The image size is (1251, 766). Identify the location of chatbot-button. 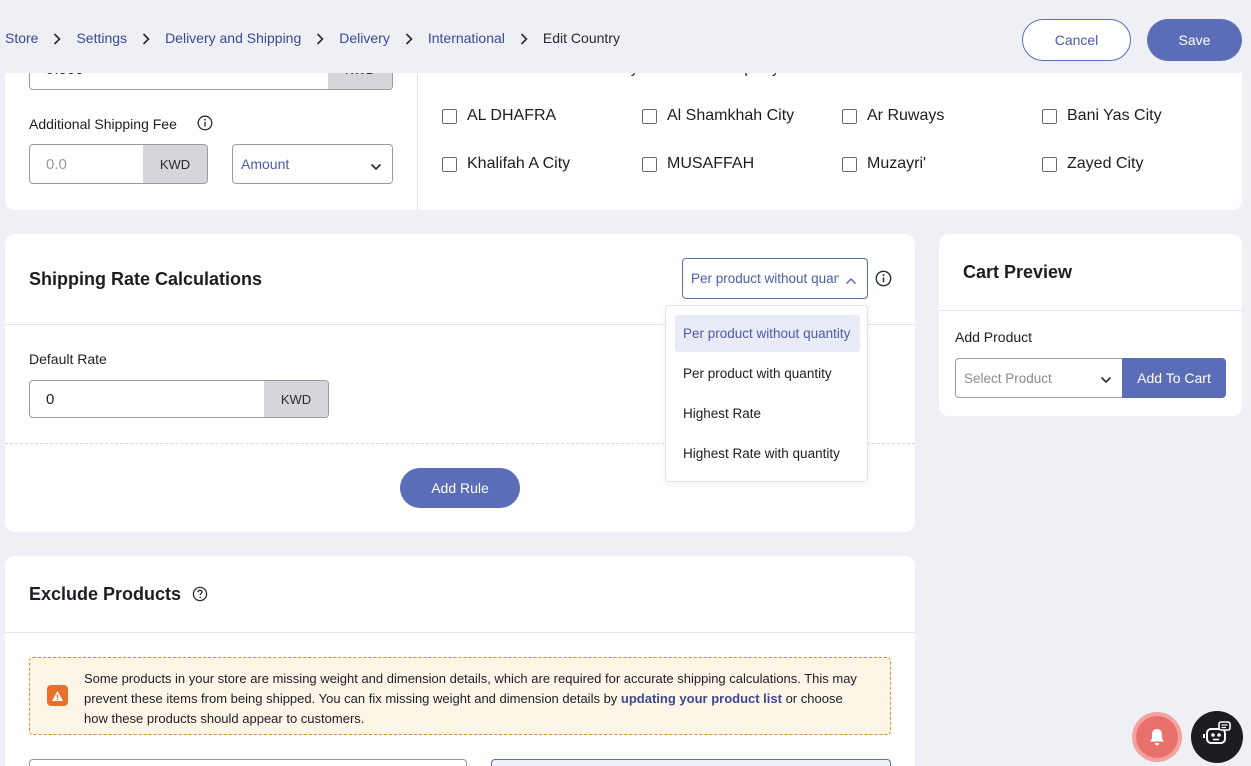
(1217, 737).